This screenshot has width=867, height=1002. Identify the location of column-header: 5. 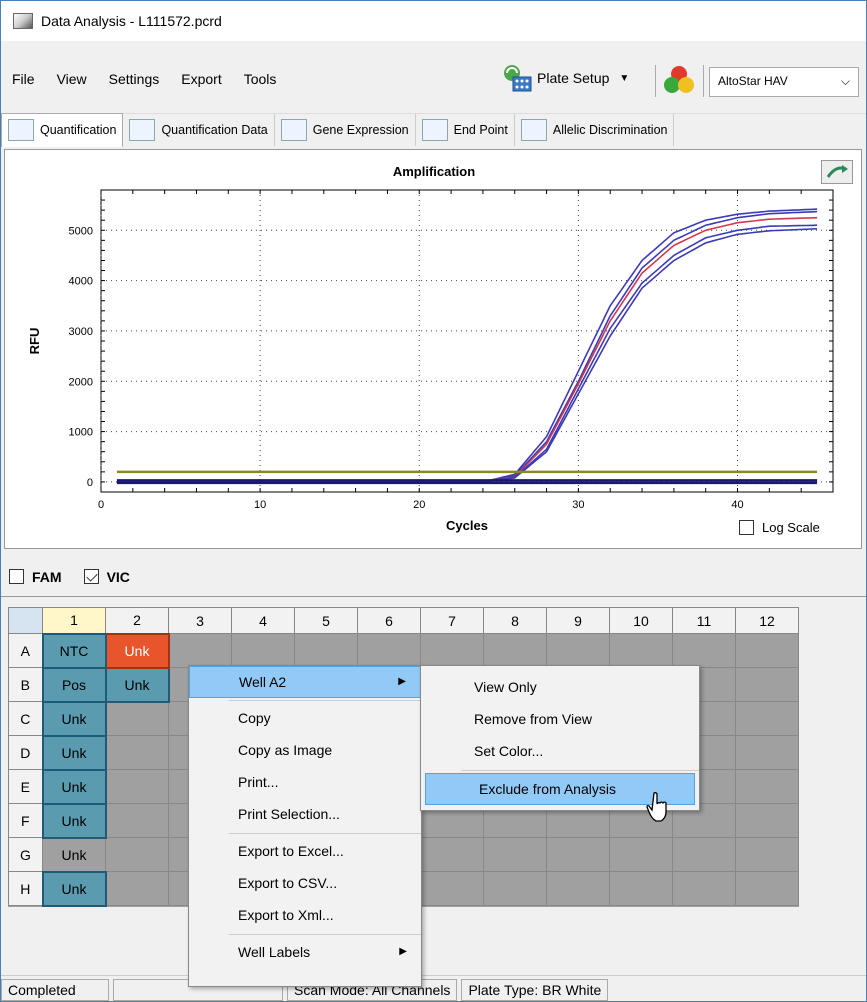
(326, 620).